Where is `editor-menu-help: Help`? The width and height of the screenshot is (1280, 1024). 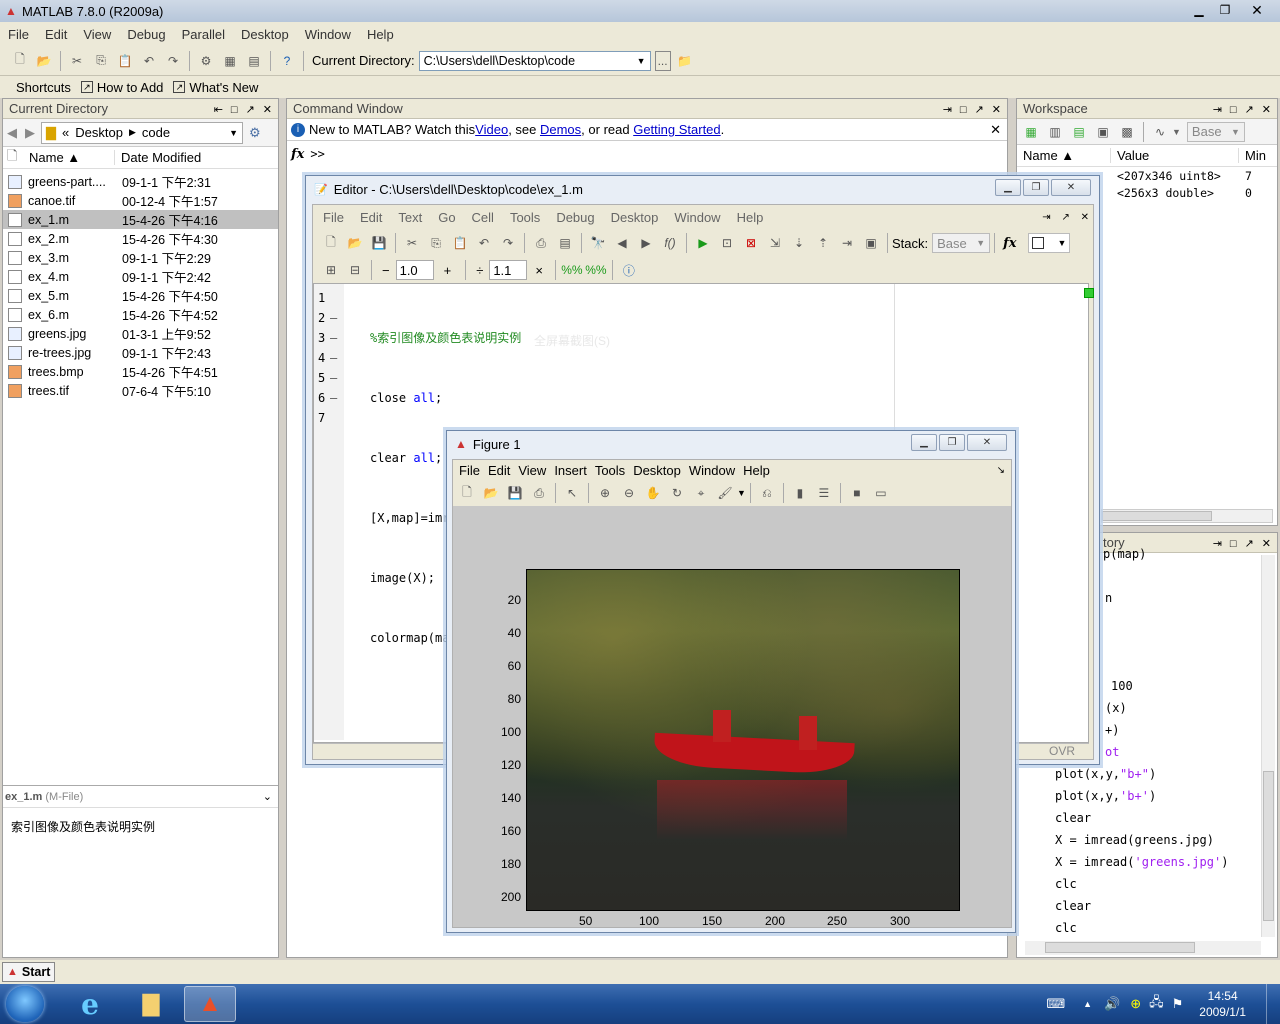
editor-menu-help: Help is located at coordinates (750, 217).